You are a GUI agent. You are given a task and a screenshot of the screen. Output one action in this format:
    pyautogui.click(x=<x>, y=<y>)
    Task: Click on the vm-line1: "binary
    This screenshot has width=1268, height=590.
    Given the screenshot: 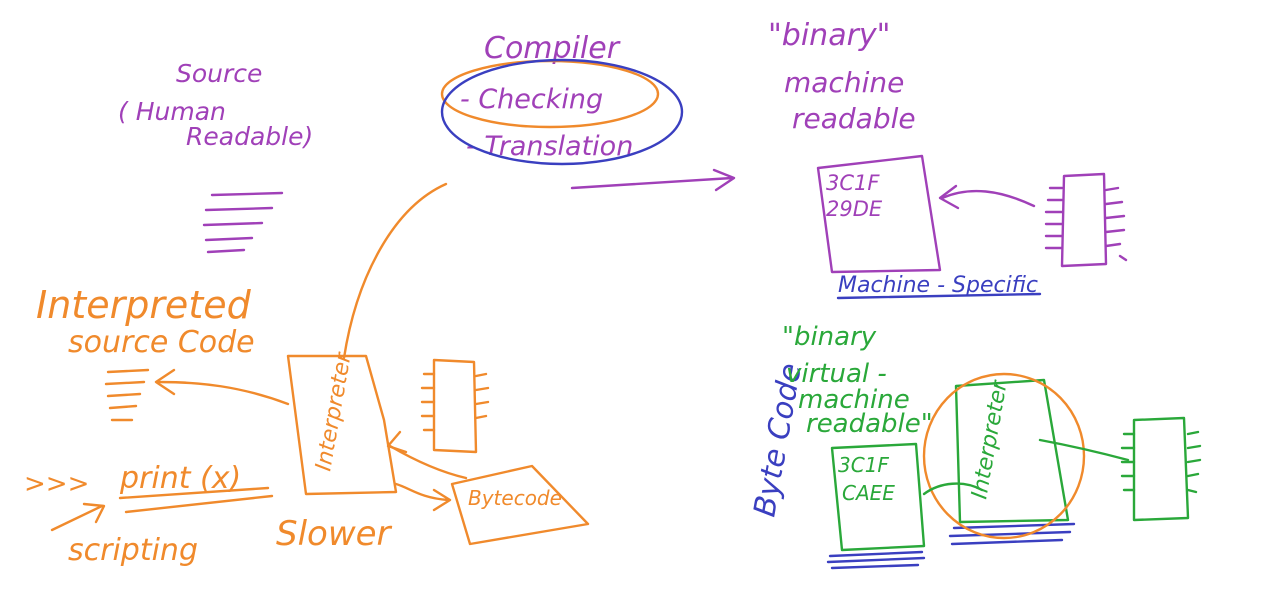 What is the action you would take?
    pyautogui.click(x=829, y=337)
    